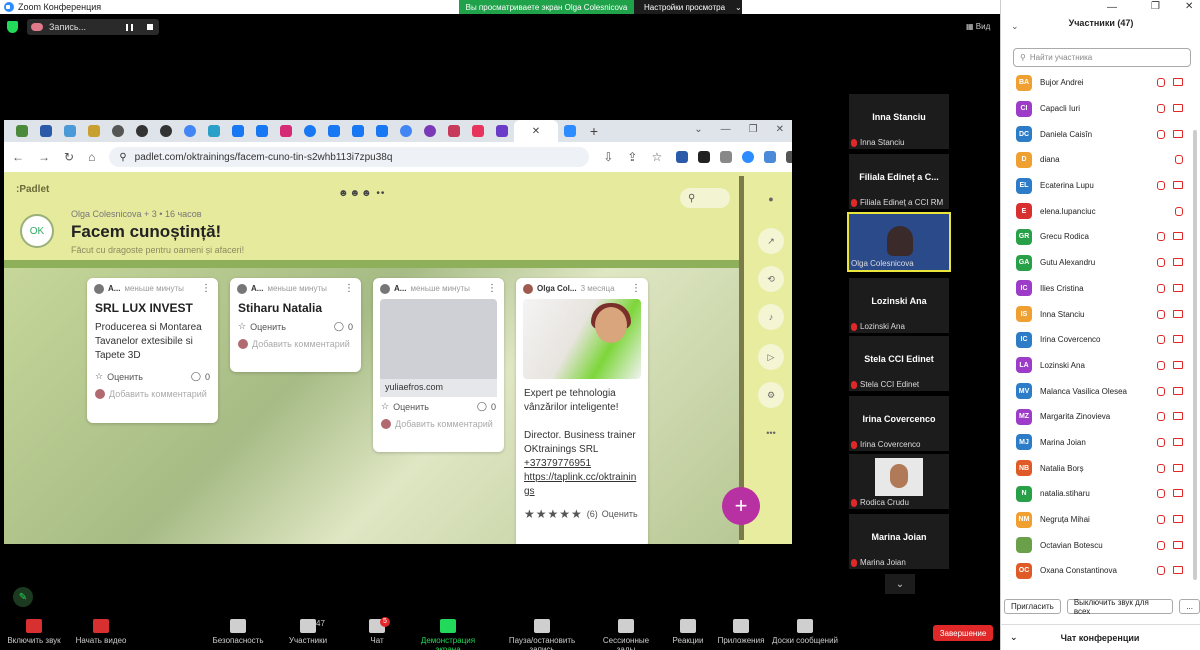 Image resolution: width=1200 pixels, height=650 pixels. Describe the element at coordinates (771, 279) in the screenshot. I see `padlet-remake-icon: ⟲` at that location.